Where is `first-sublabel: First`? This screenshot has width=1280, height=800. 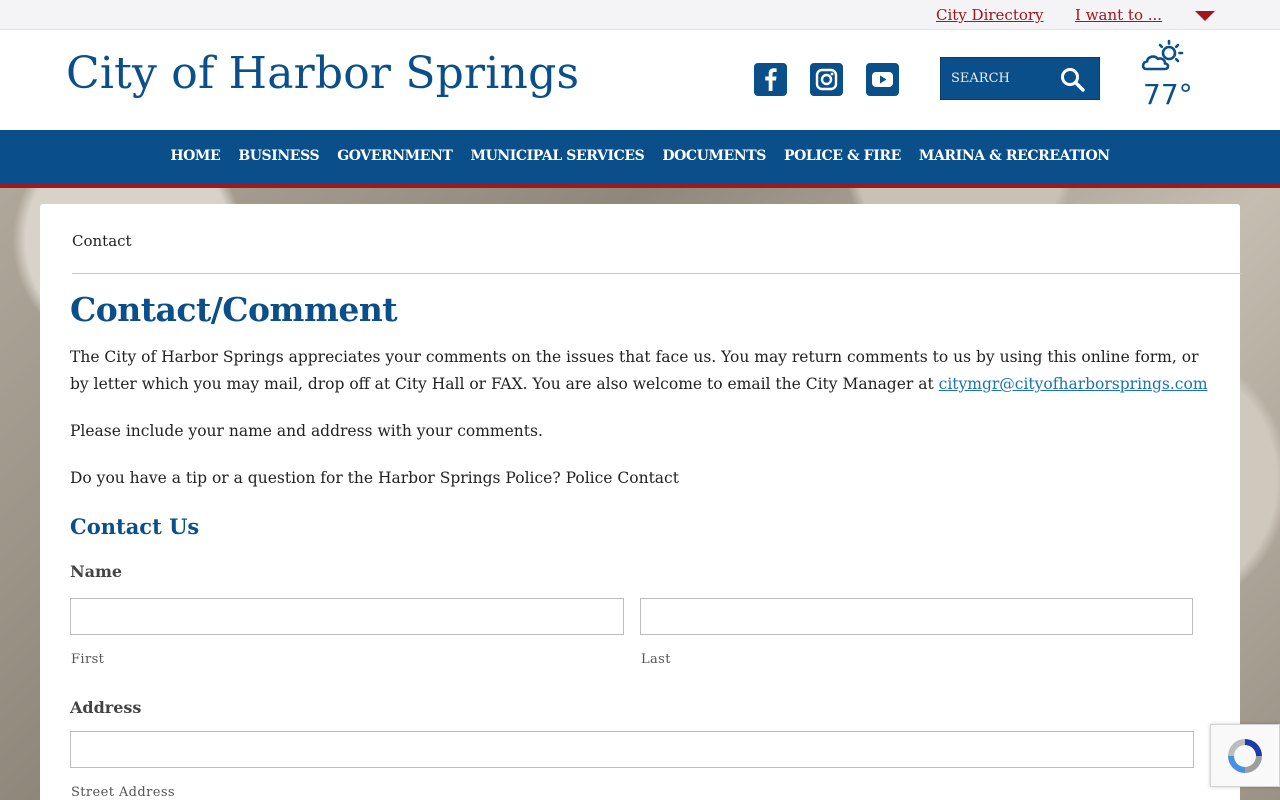 first-sublabel: First is located at coordinates (88, 659).